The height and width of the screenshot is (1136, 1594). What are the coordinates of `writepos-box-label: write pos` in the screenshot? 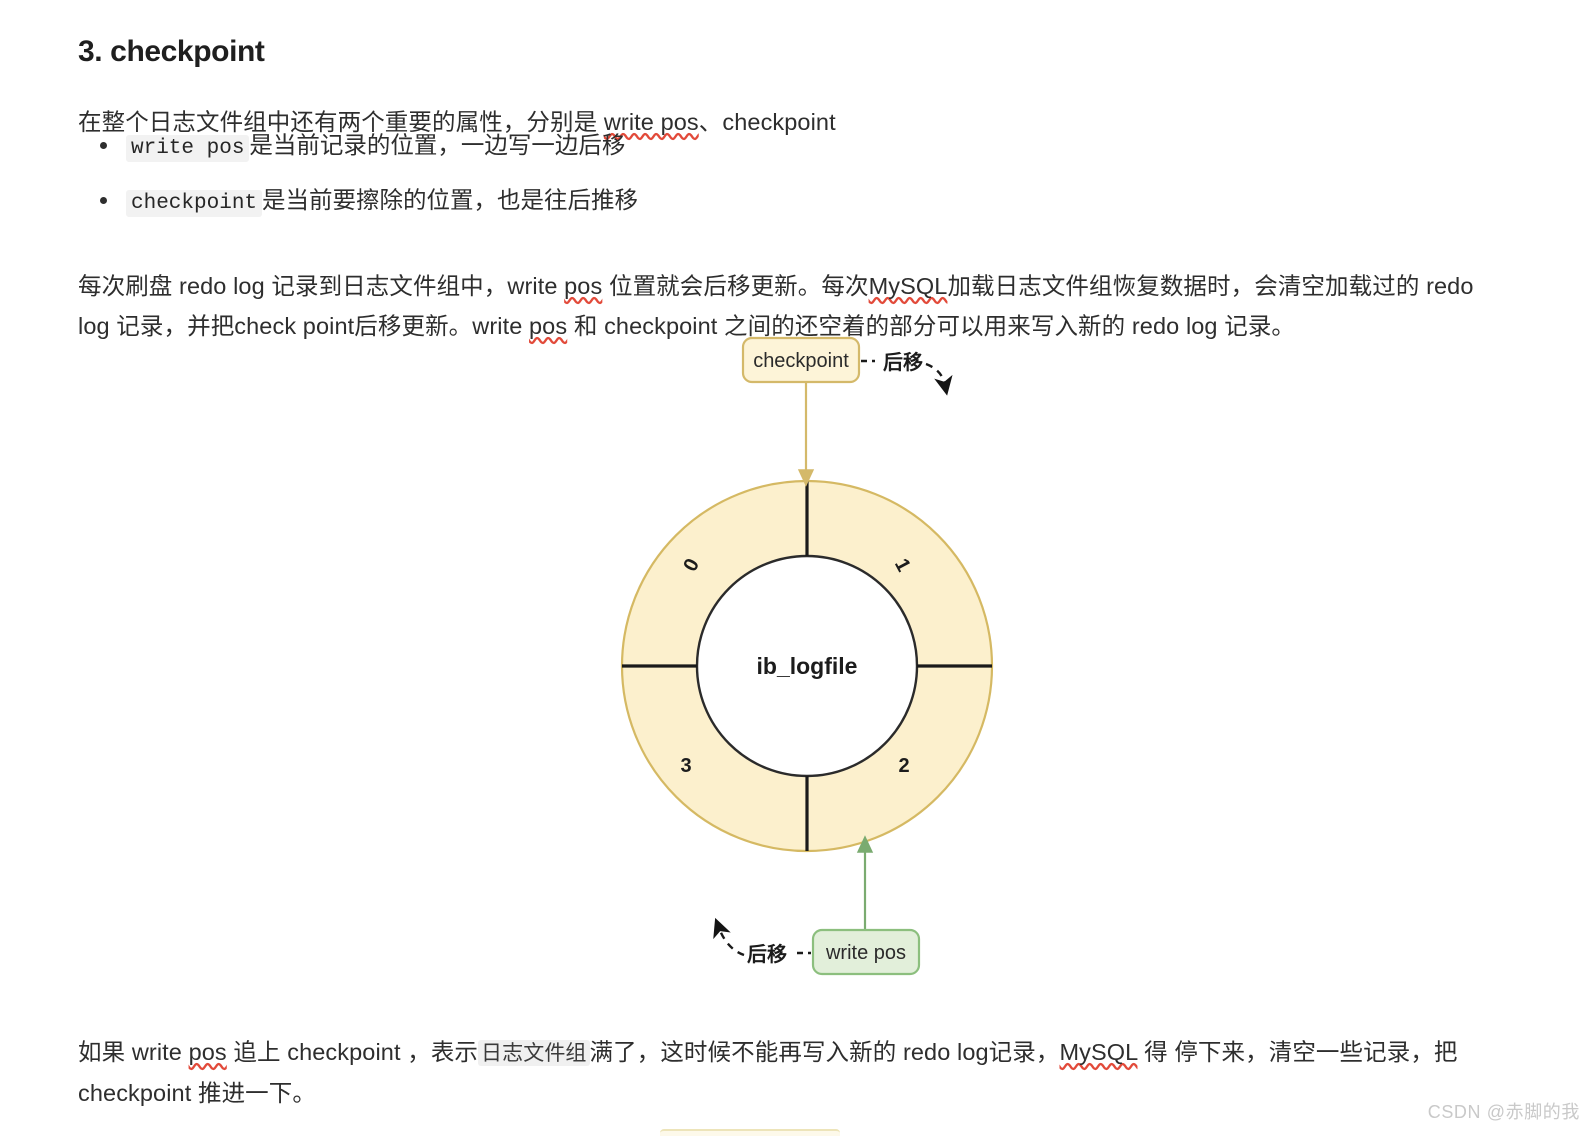 It's located at (865, 953).